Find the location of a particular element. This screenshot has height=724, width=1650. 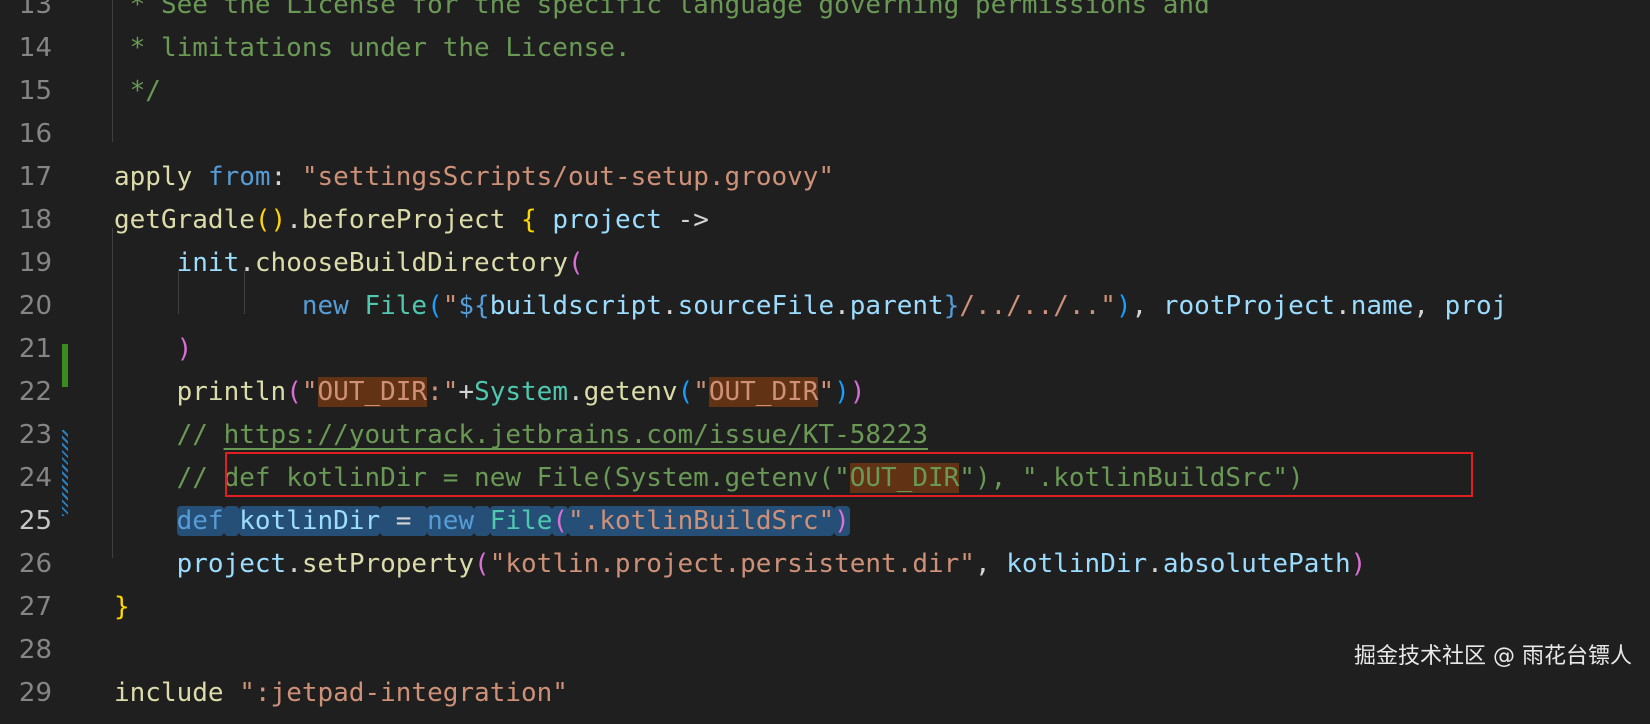

line-number: 19 is located at coordinates (35, 263).